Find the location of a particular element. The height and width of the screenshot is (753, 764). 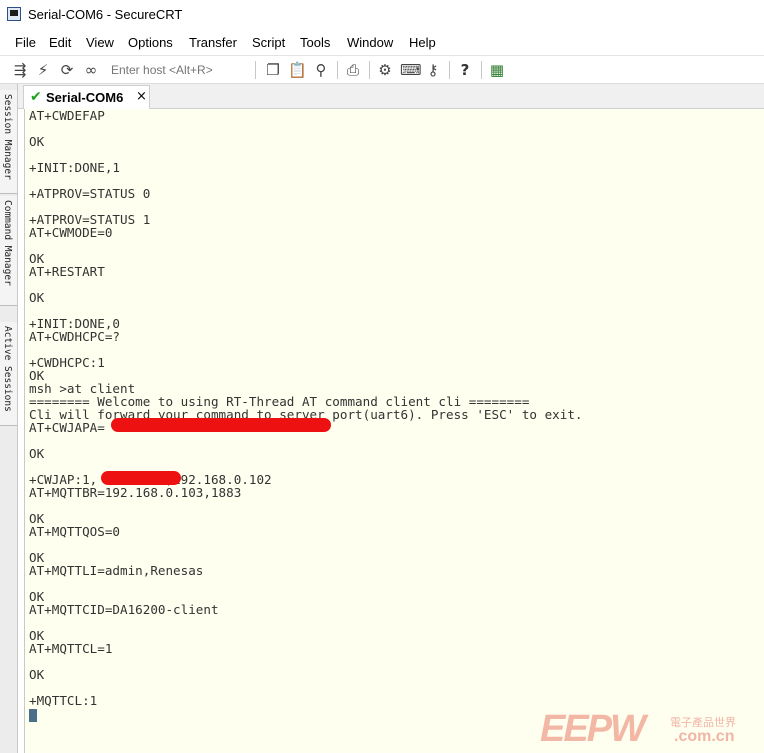

tab-serial-com6: ✔ Serial-COM6 × is located at coordinates (86, 97).